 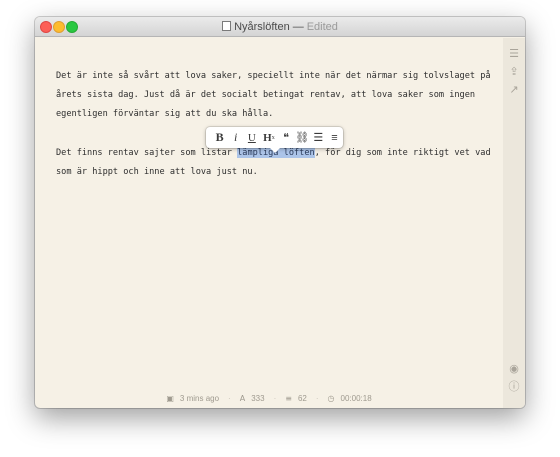 I want to click on title-bar: Nyårslöften — Edited, so click(x=280, y=27).